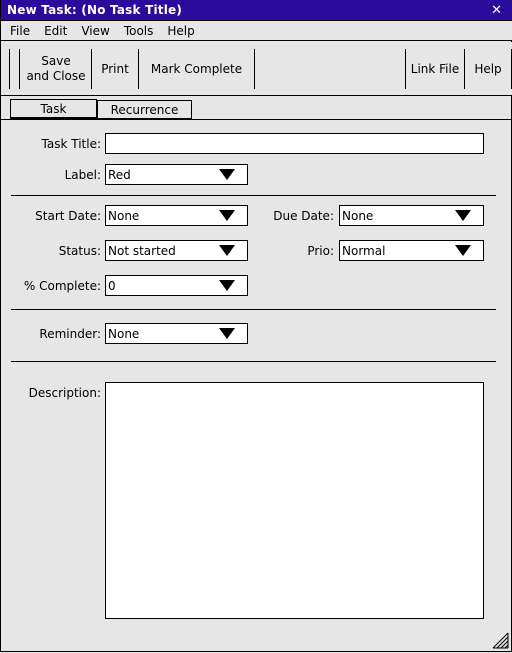  Describe the element at coordinates (501, 10) in the screenshot. I see `close-icon: ✕` at that location.